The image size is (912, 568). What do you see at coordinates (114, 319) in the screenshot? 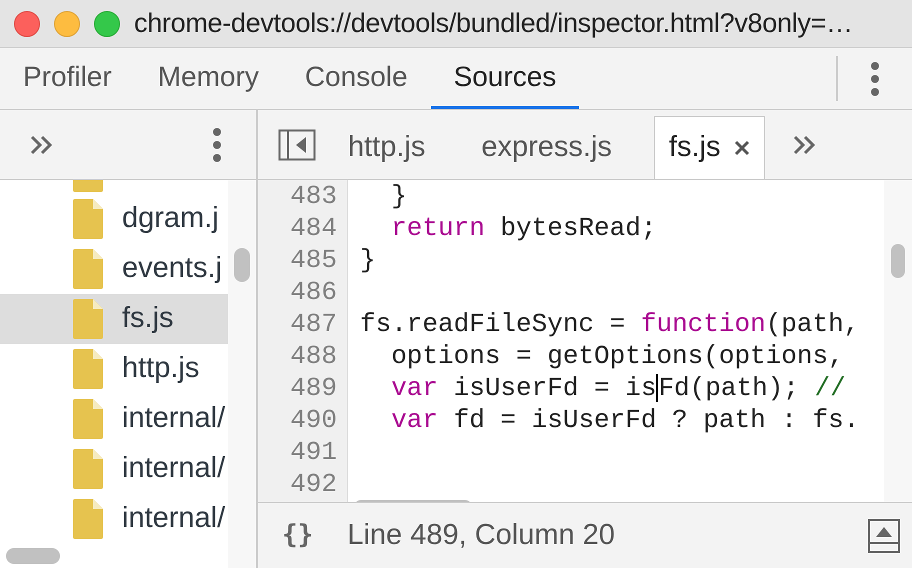
I see `file-tree-item: fs.js` at bounding box center [114, 319].